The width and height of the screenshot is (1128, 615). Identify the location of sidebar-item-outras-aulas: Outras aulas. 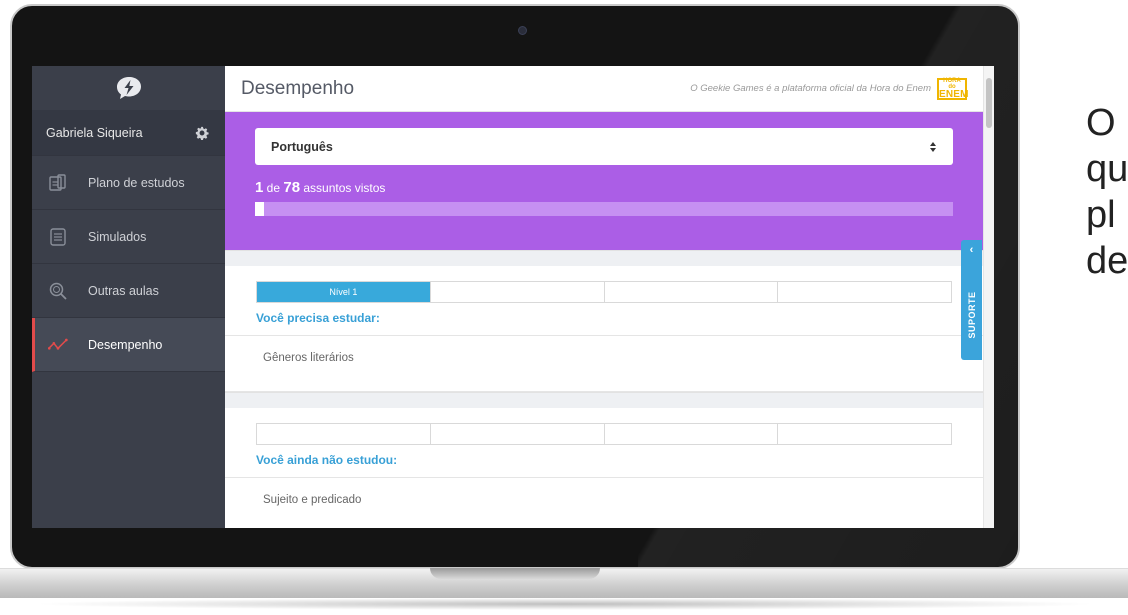
(128, 291).